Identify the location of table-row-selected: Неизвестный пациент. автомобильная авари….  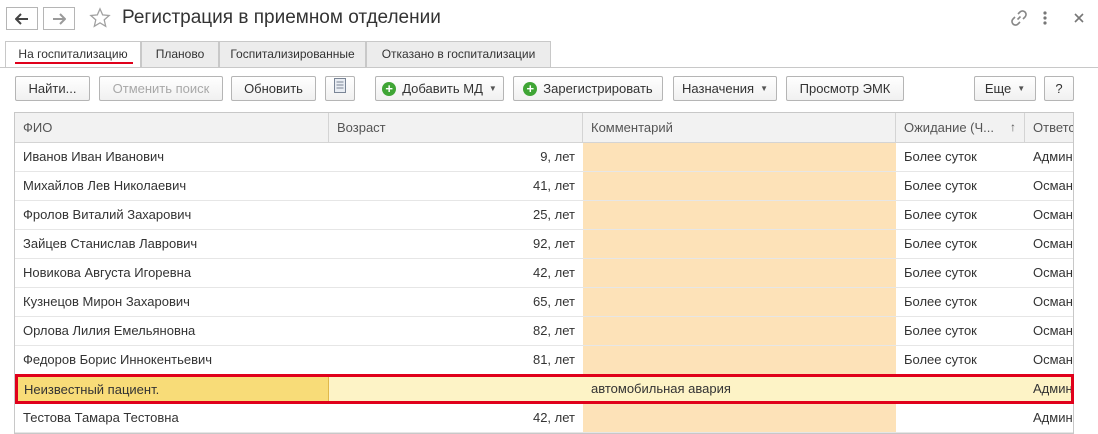
(544, 389).